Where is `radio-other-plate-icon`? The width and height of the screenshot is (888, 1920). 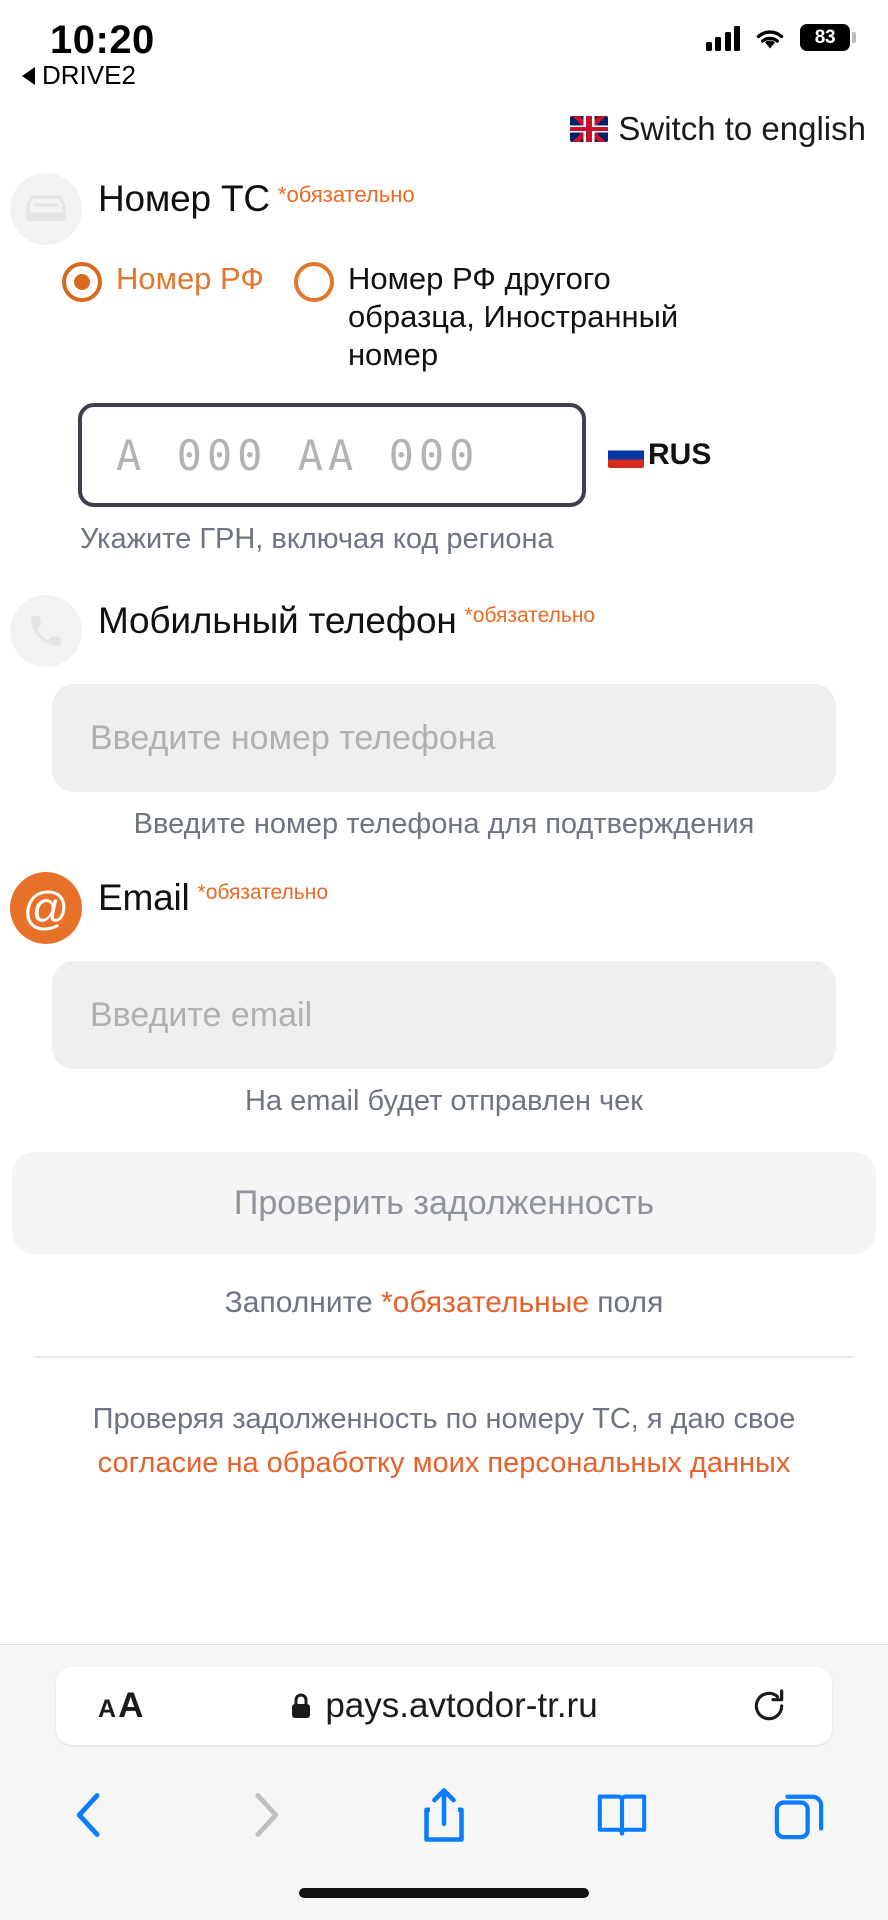
radio-other-plate-icon is located at coordinates (313, 282).